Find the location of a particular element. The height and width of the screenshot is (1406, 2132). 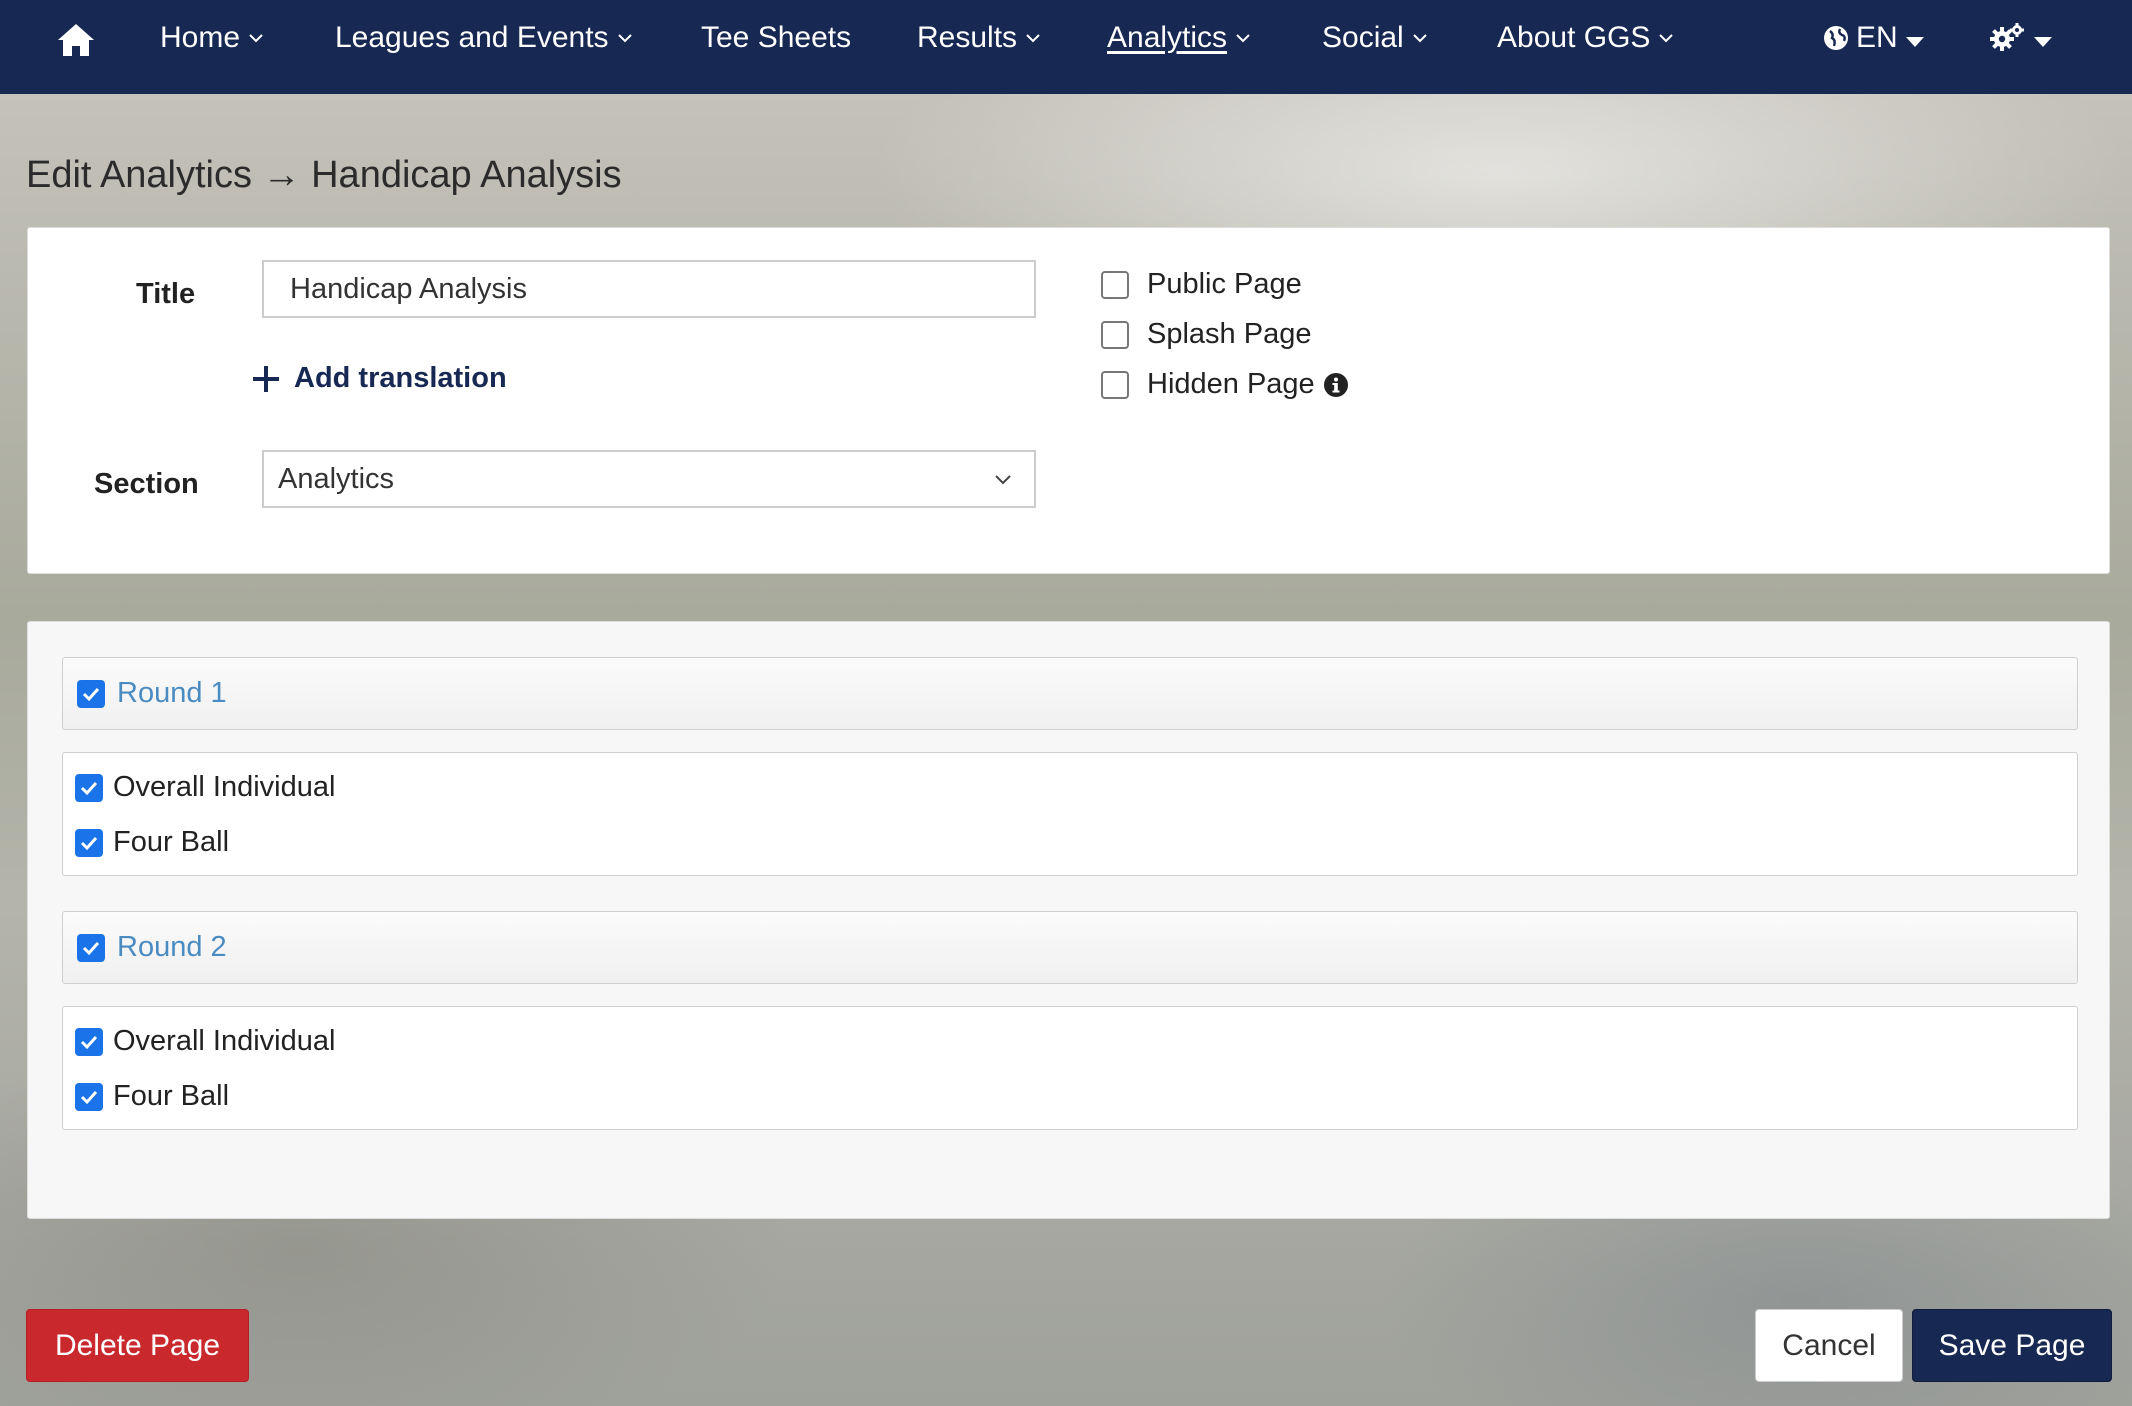

settings-menu is located at coordinates (2021, 38).